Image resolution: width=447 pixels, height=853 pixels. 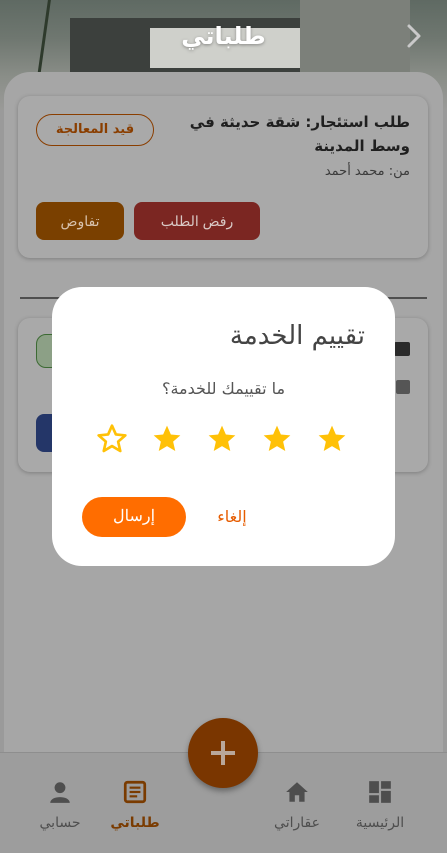 I want to click on submit-button: إرسال, so click(x=134, y=517).